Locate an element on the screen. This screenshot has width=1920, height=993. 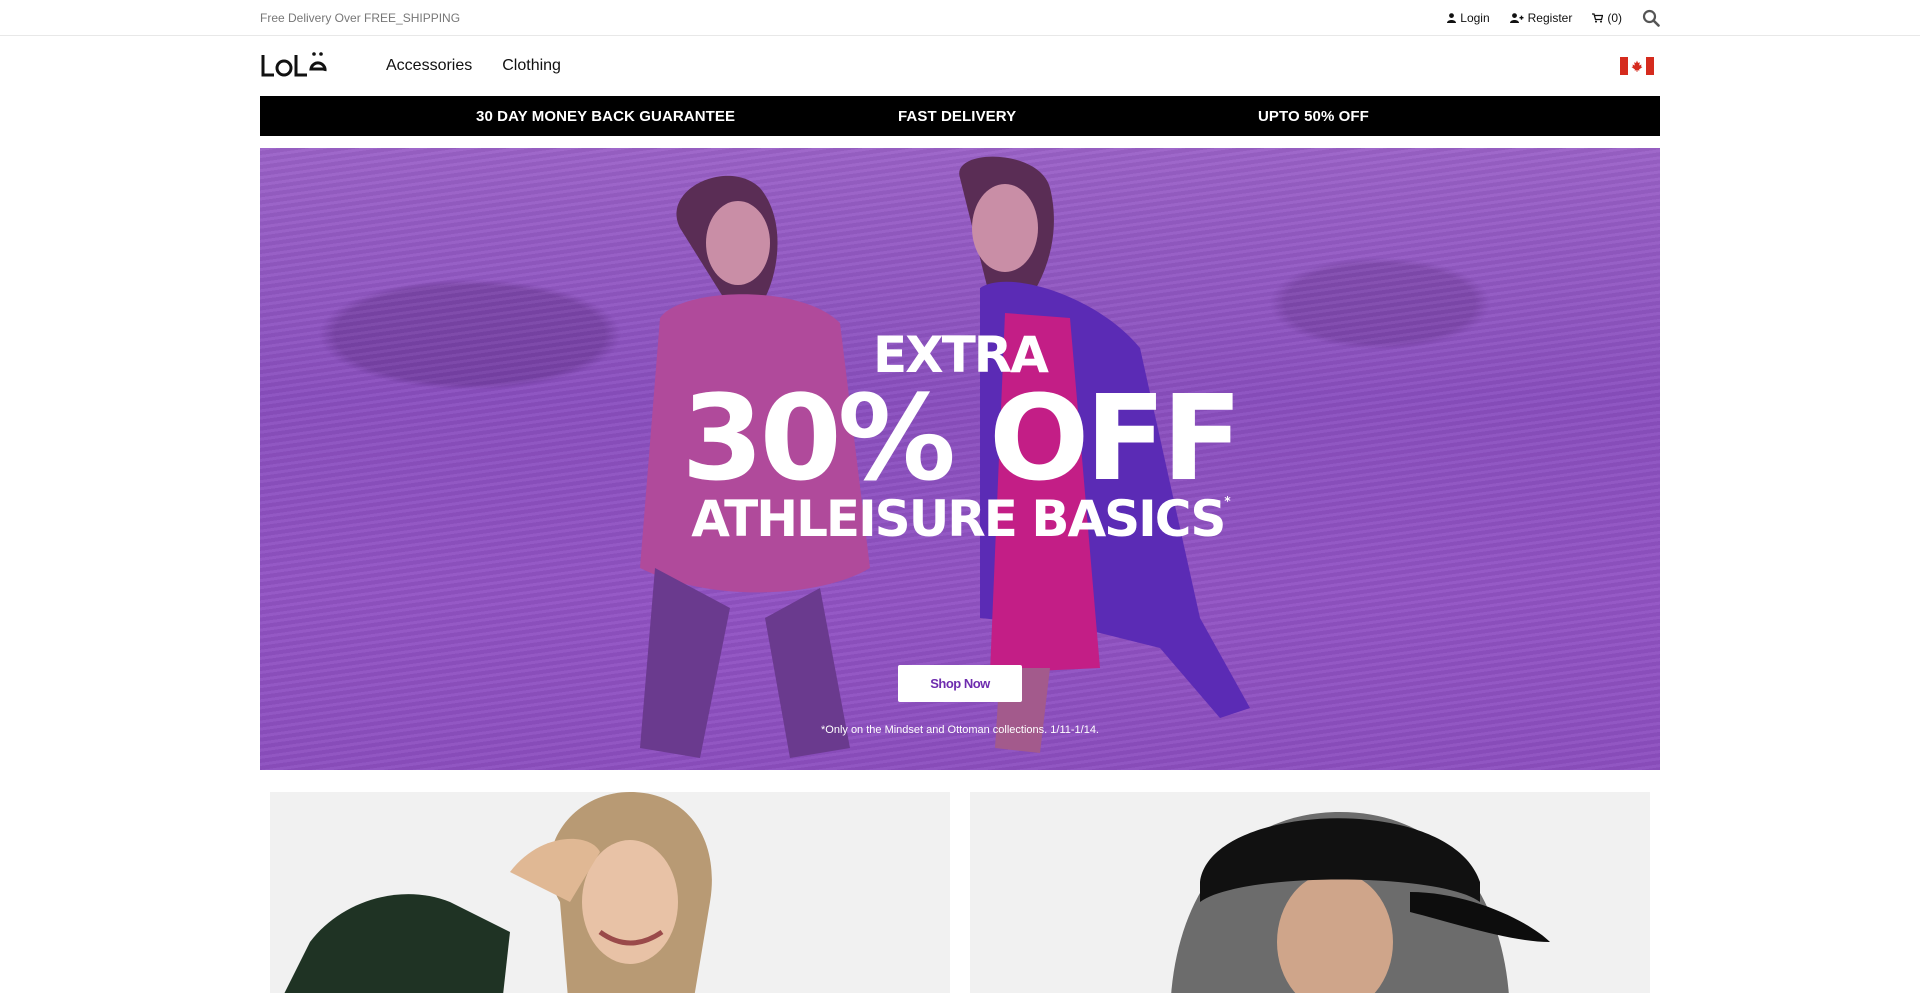
register-label: Register is located at coordinates (1550, 18).